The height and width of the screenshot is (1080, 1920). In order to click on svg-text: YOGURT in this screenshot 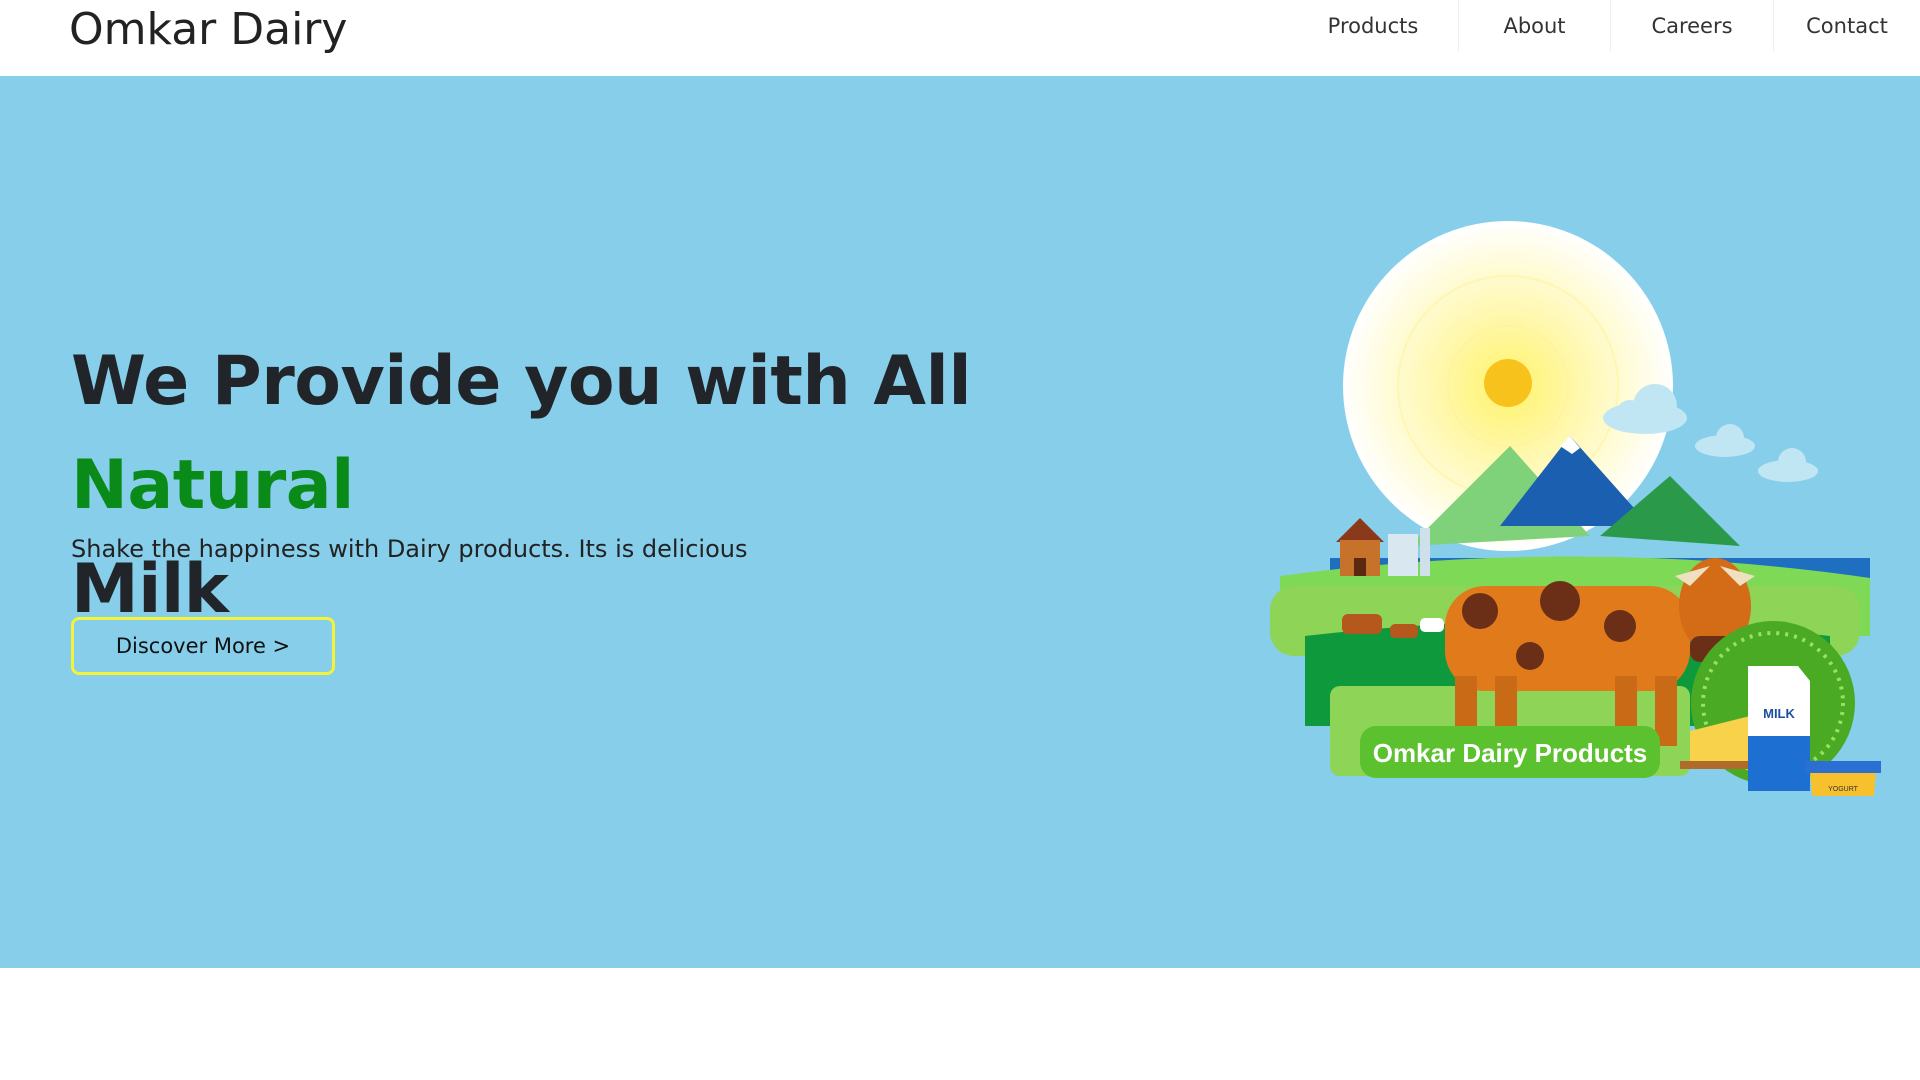, I will do `click(1843, 789)`.